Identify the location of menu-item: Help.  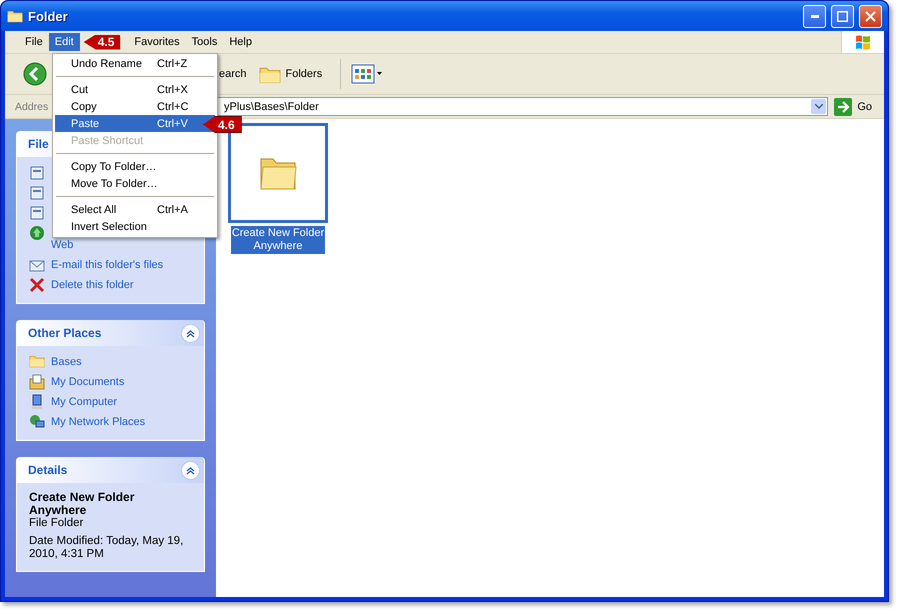
(240, 42).